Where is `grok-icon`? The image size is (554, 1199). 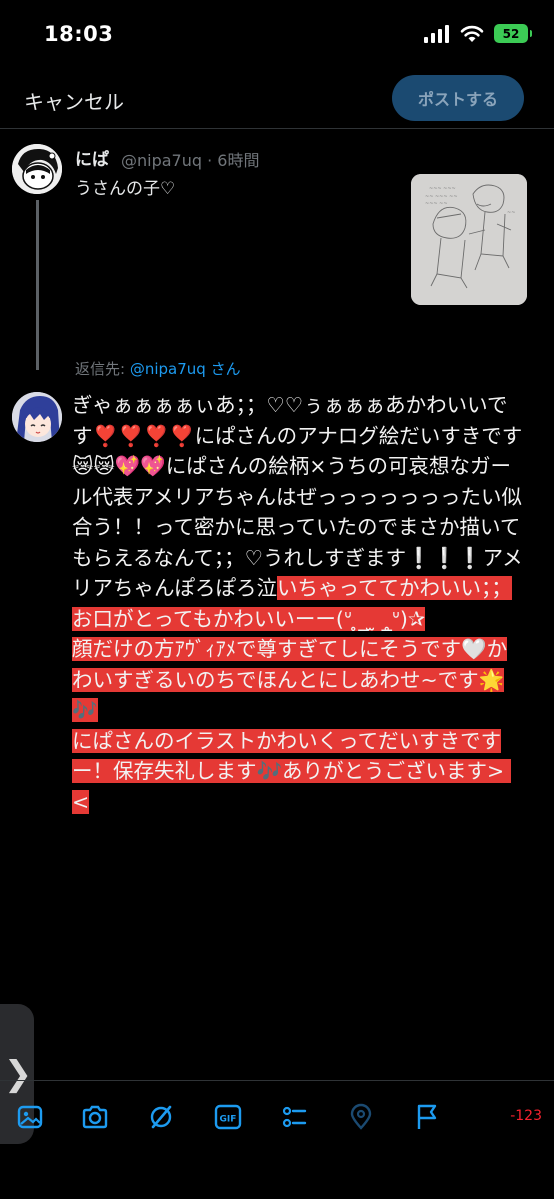 grok-icon is located at coordinates (161, 1117).